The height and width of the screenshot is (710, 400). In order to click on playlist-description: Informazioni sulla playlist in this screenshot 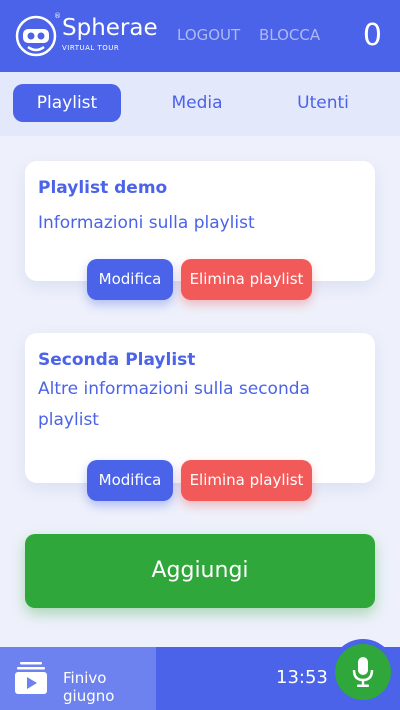, I will do `click(146, 223)`.